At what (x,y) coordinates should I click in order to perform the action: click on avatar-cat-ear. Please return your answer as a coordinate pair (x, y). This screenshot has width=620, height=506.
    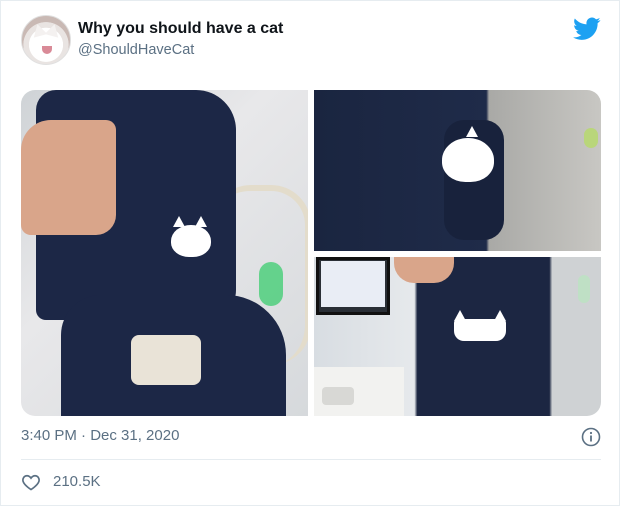
    Looking at the image, I should click on (53, 30).